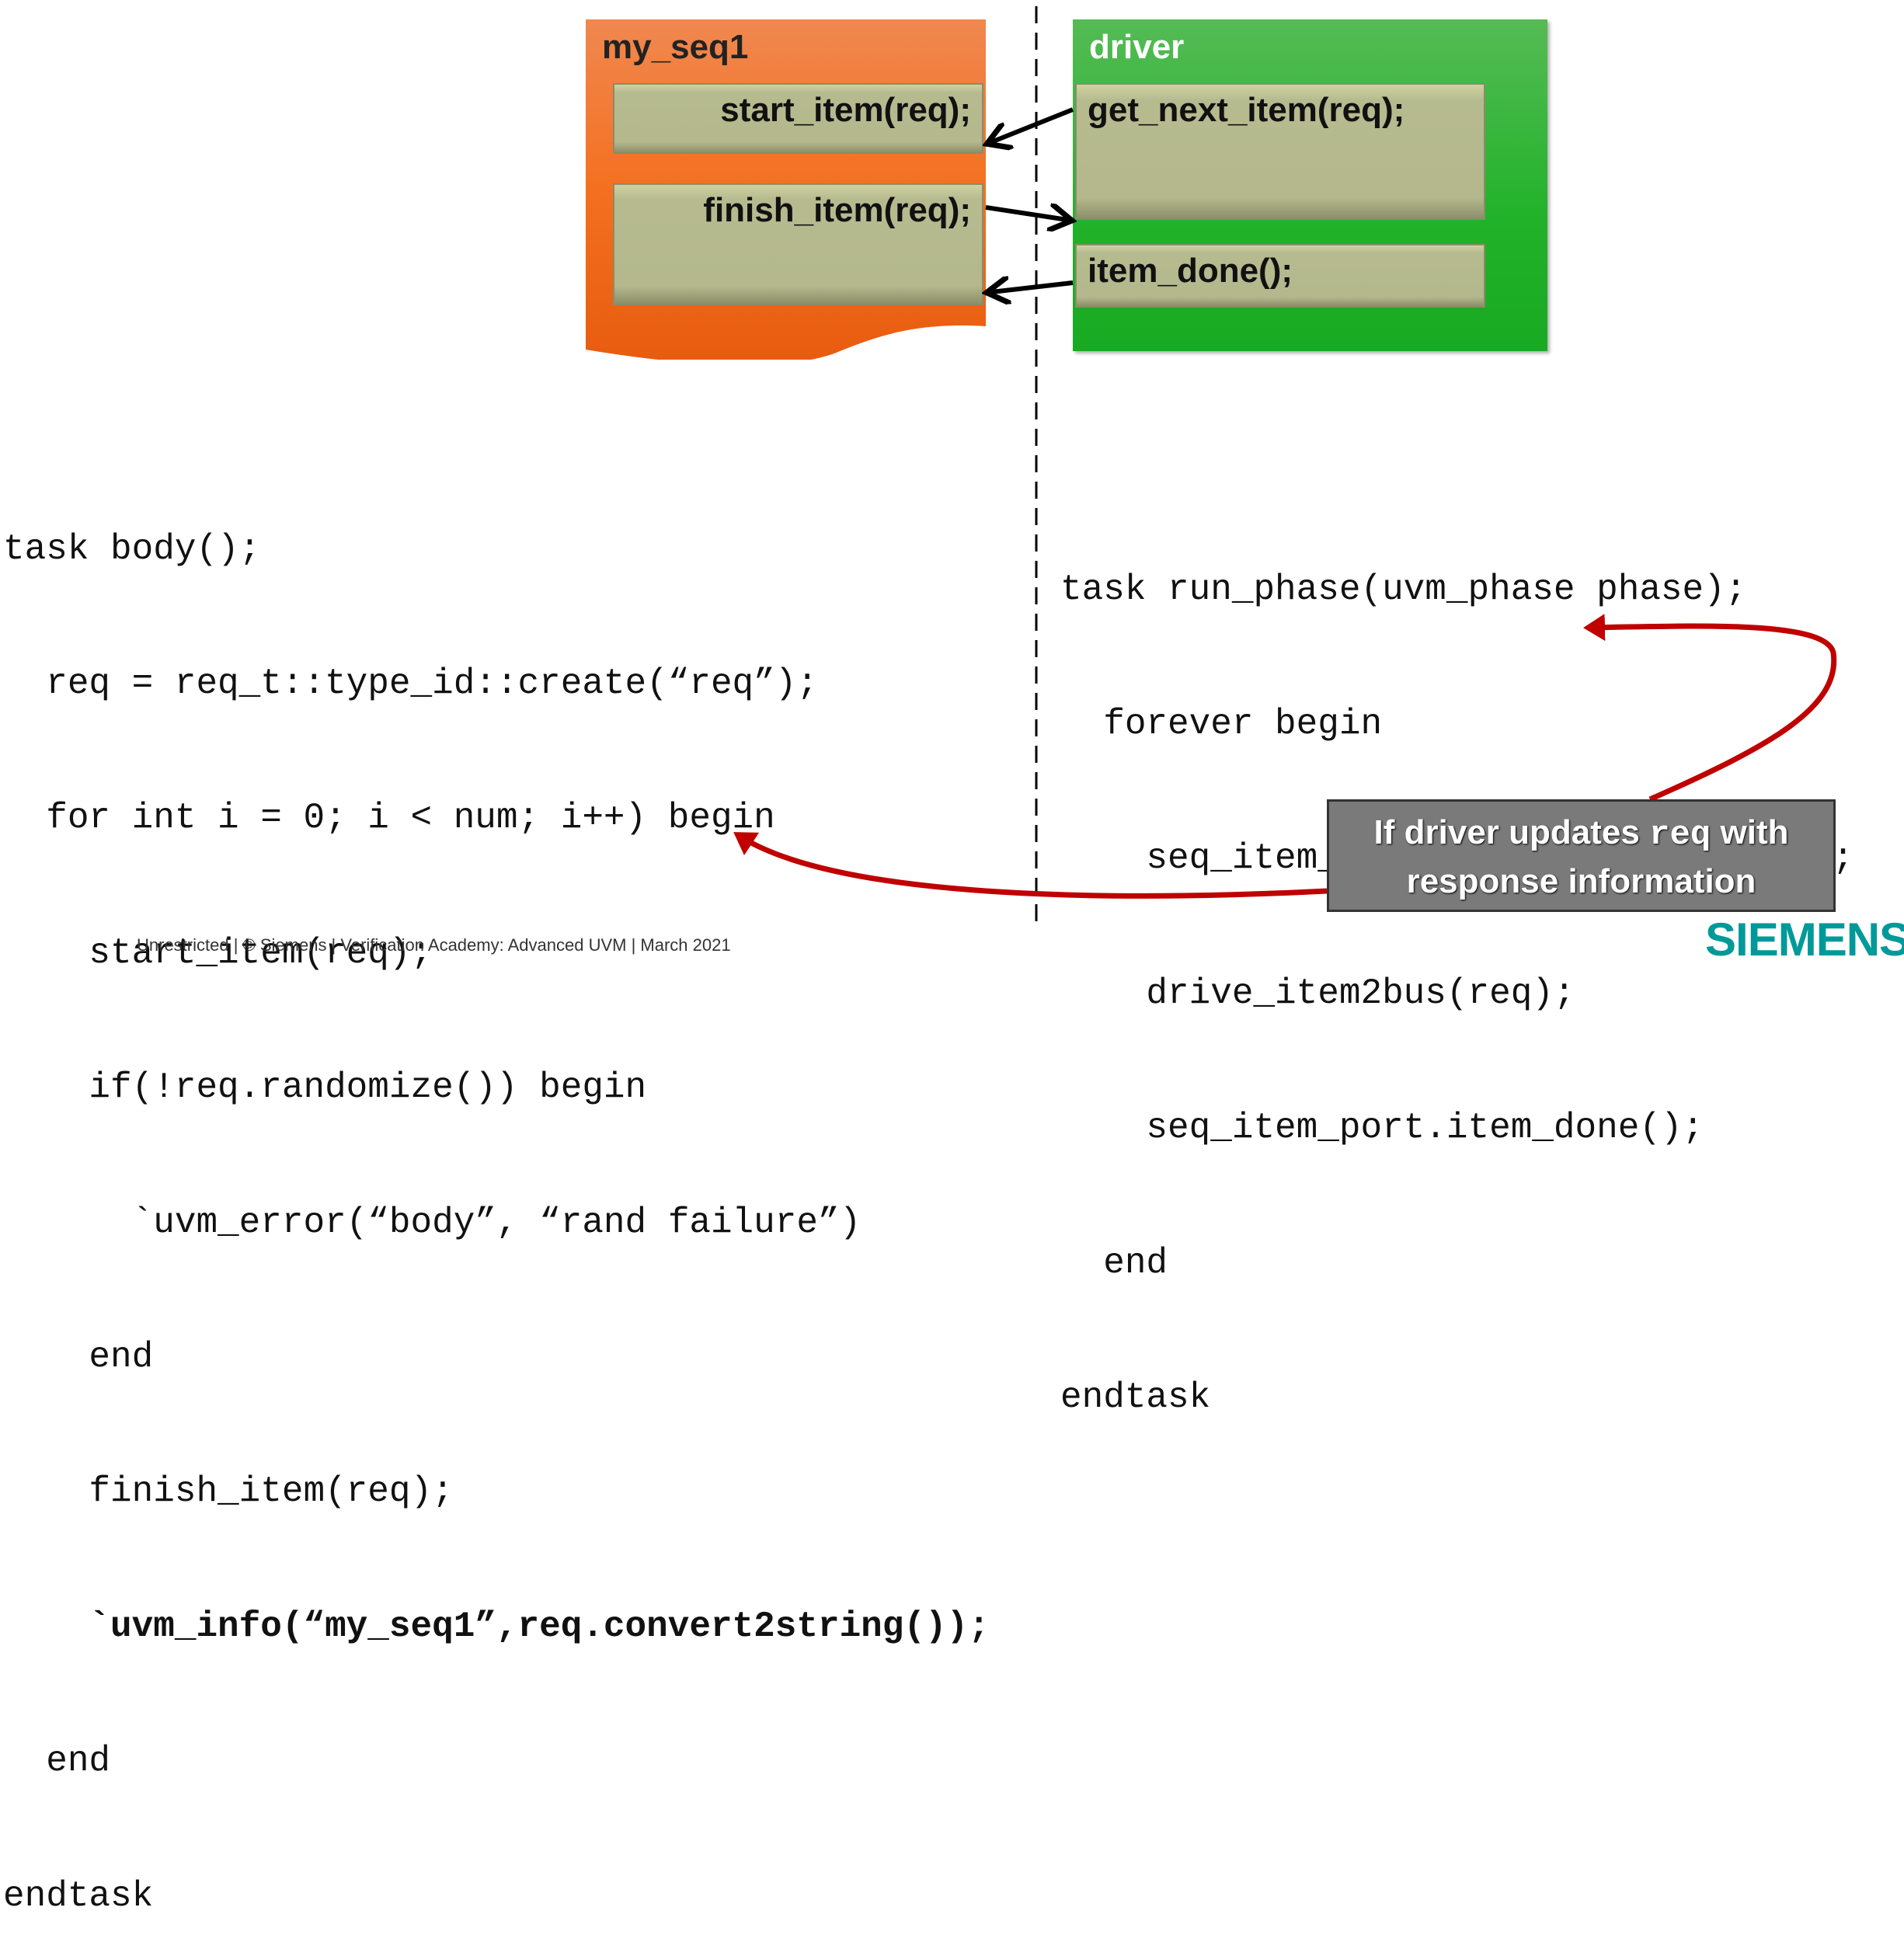  What do you see at coordinates (1511, 832) in the screenshot?
I see `note-text: If driver updates` at bounding box center [1511, 832].